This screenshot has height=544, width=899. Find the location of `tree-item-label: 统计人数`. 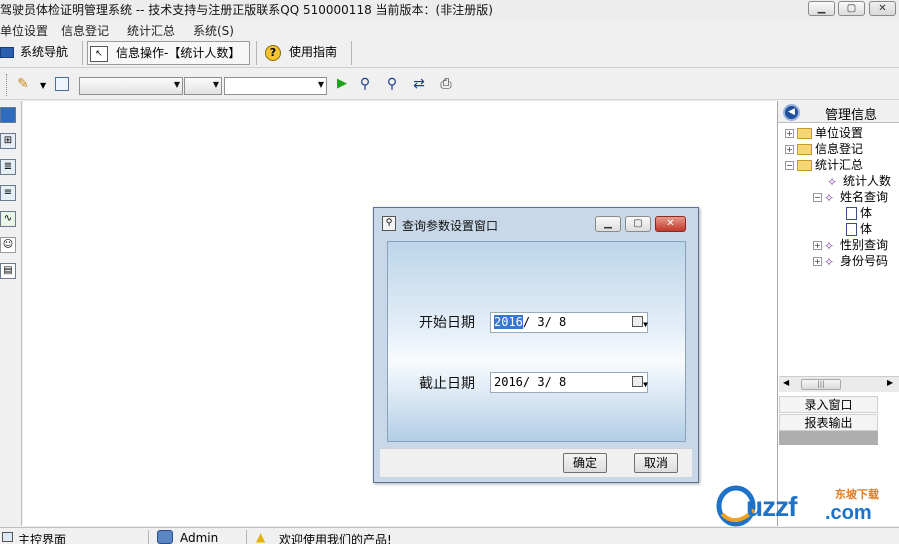

tree-item-label: 统计人数 is located at coordinates (867, 181).